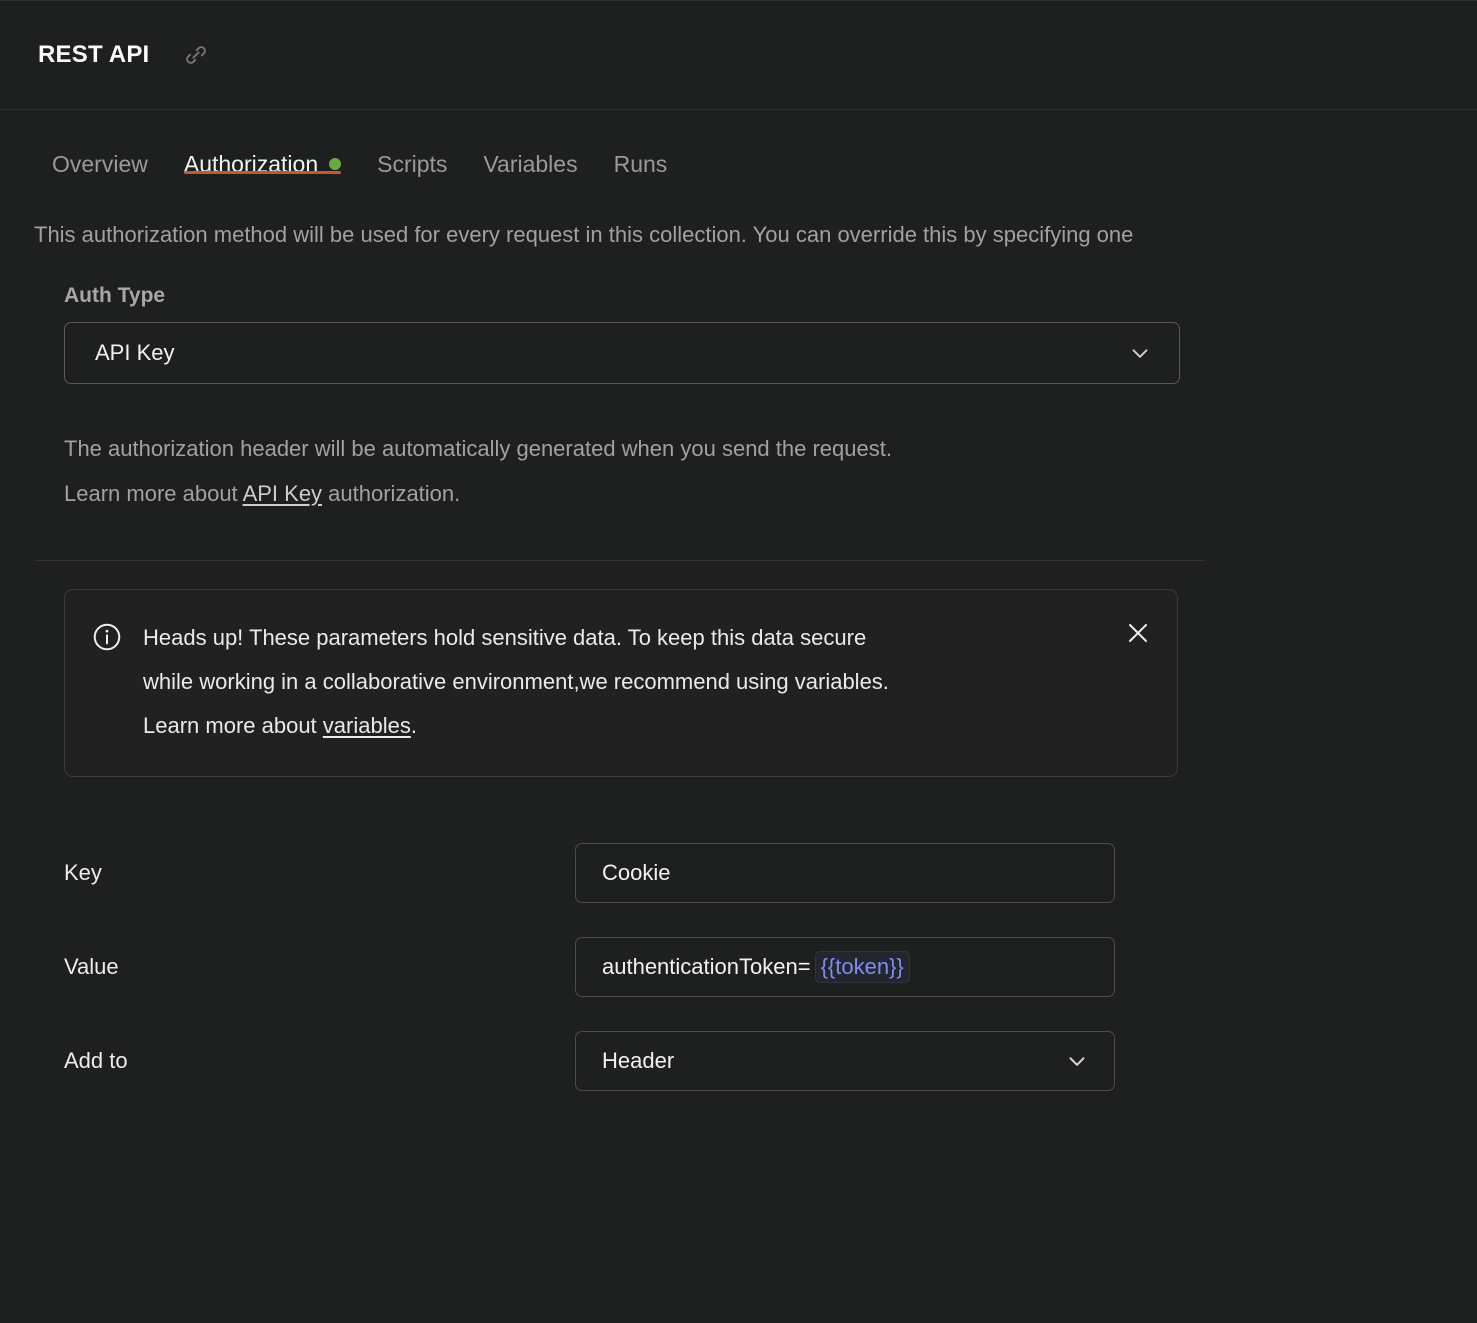 The image size is (1477, 1323). I want to click on tab-status-dot, so click(335, 164).